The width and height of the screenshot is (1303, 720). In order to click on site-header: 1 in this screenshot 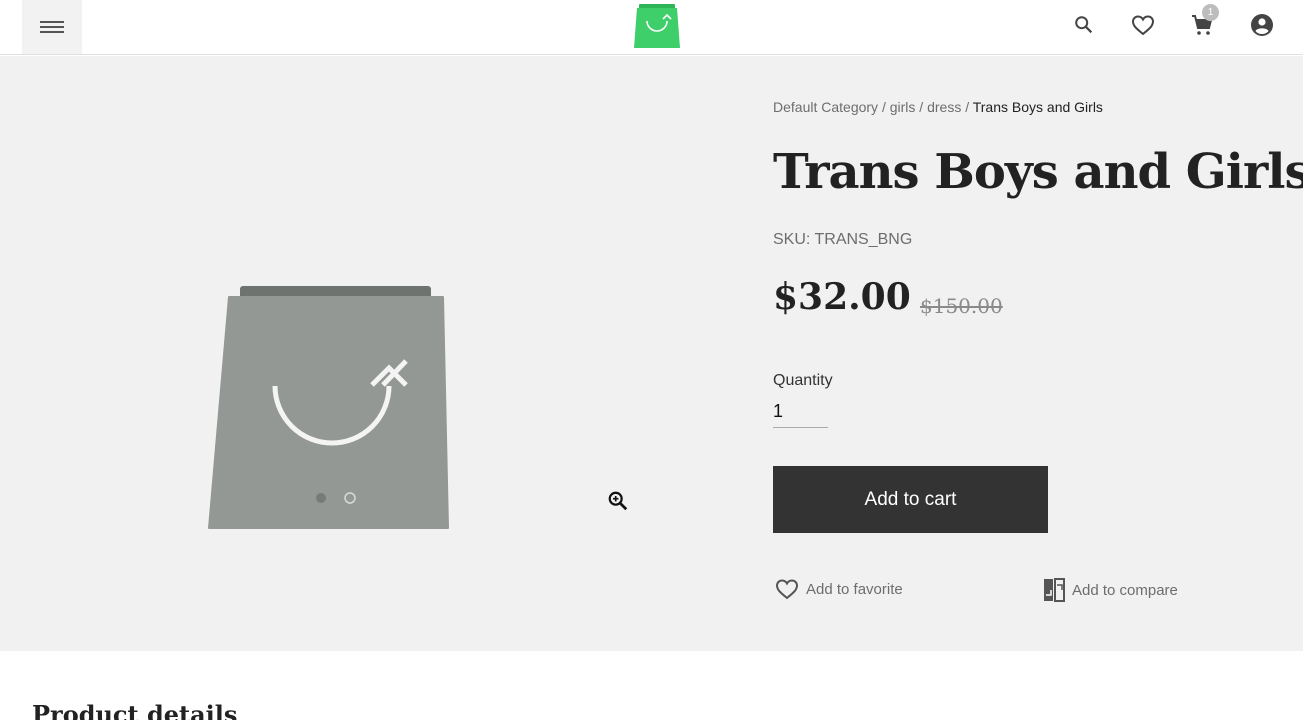, I will do `click(651, 27)`.